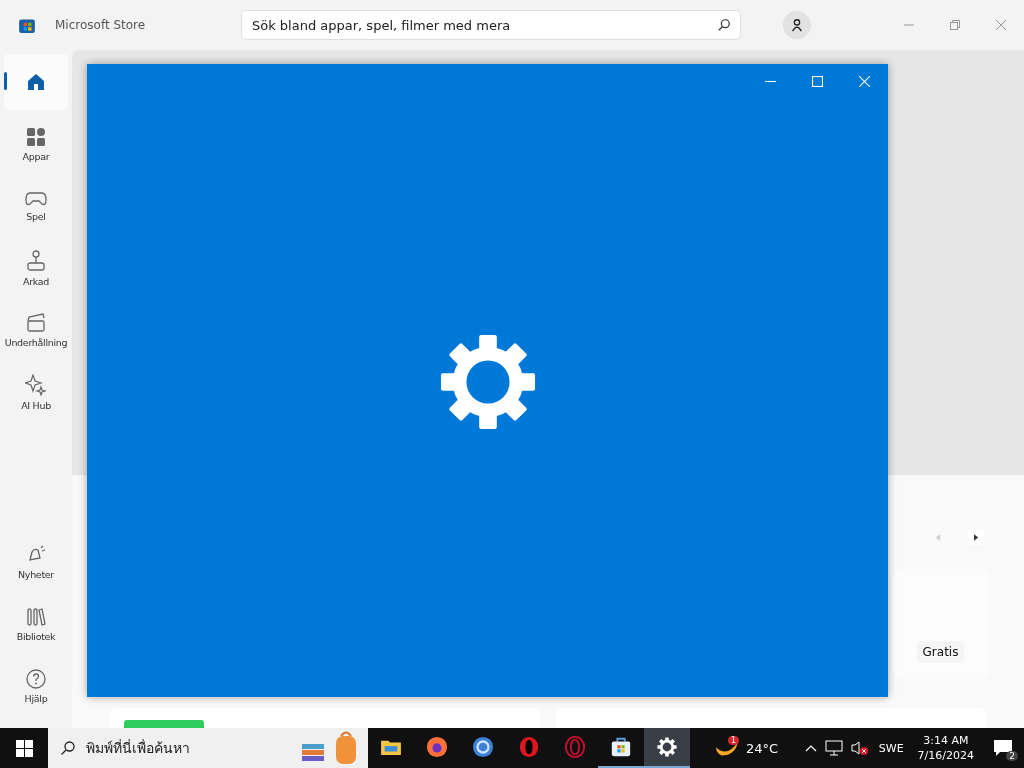 Image resolution: width=1024 pixels, height=768 pixels. Describe the element at coordinates (1001, 25) in the screenshot. I see `close-icon` at that location.